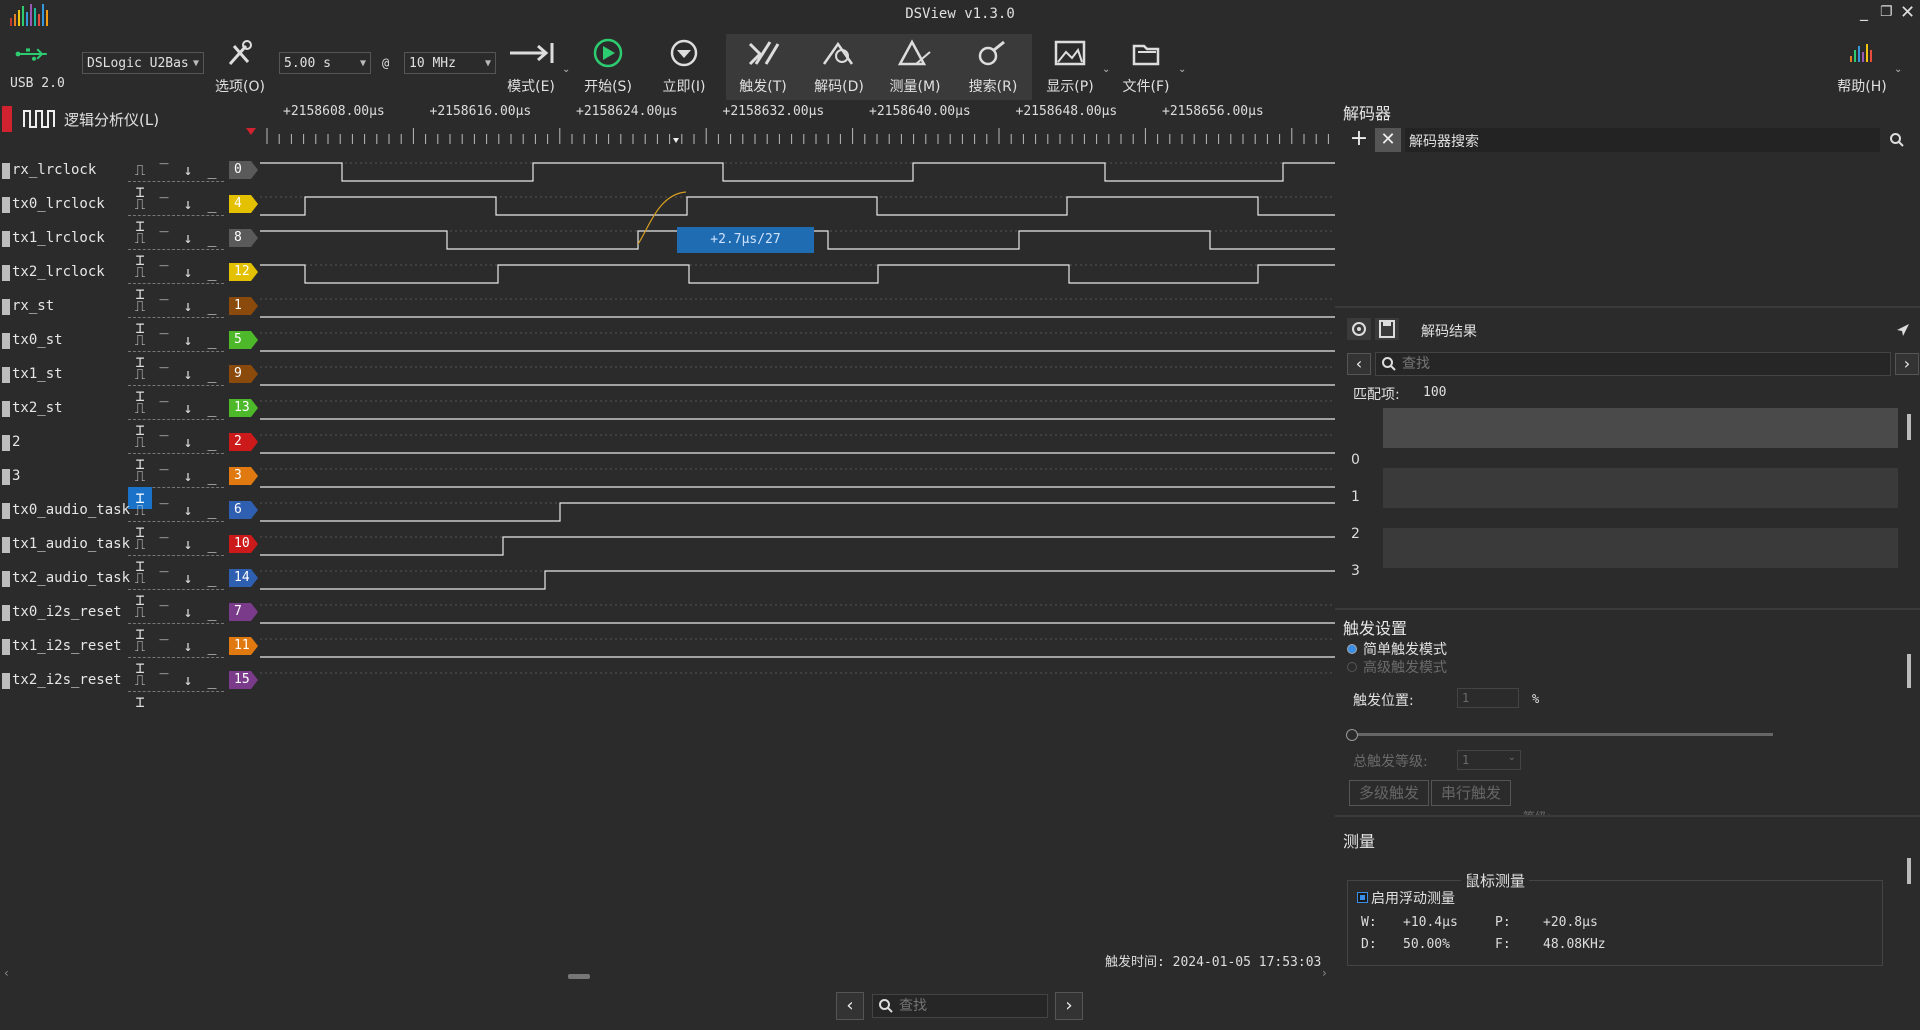 This screenshot has height=1030, width=1920. What do you see at coordinates (1324, 973) in the screenshot?
I see `scroll-right-icon: ›` at bounding box center [1324, 973].